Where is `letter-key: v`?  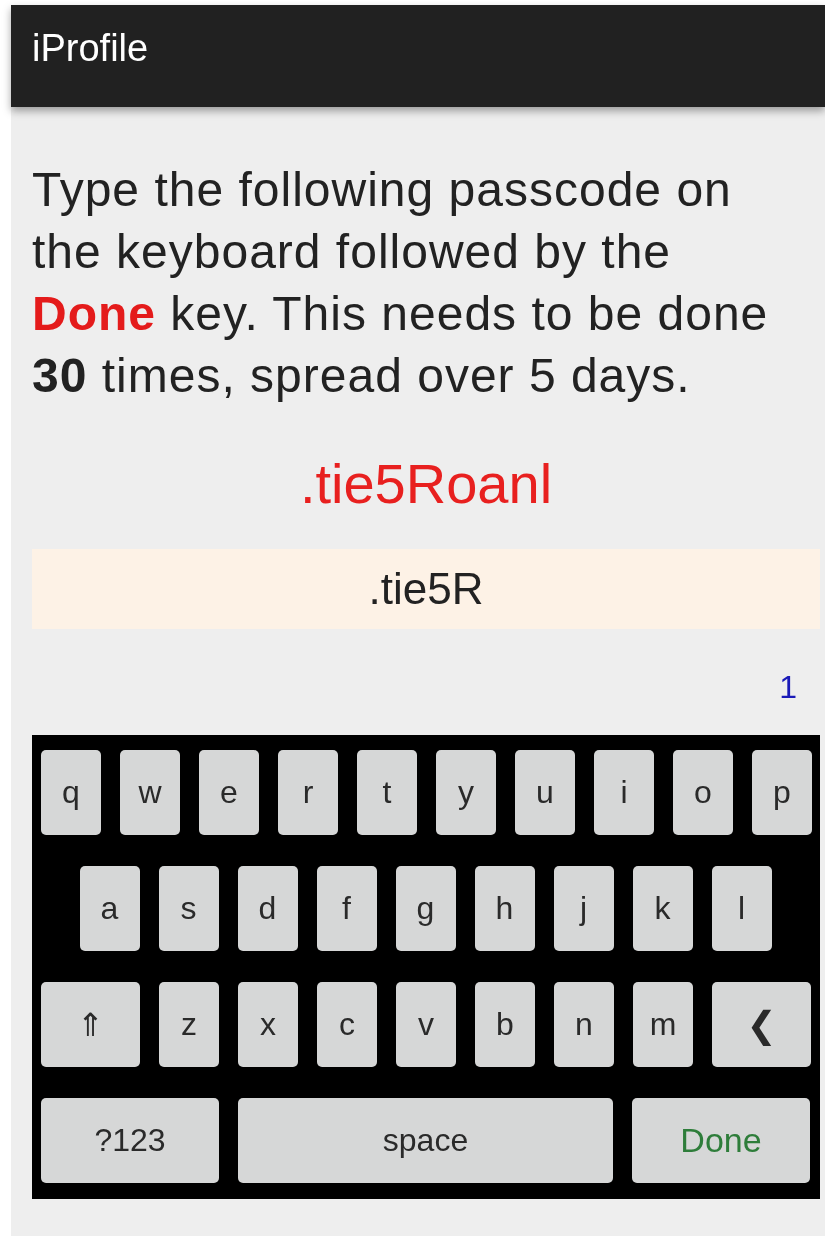
letter-key: v is located at coordinates (426, 1024).